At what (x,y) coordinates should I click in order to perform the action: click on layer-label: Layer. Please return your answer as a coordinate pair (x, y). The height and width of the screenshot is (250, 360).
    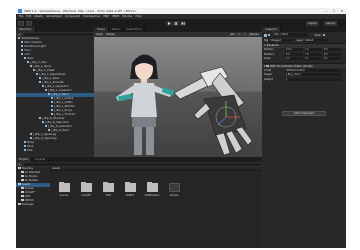
    Looking at the image, I should click on (300, 40).